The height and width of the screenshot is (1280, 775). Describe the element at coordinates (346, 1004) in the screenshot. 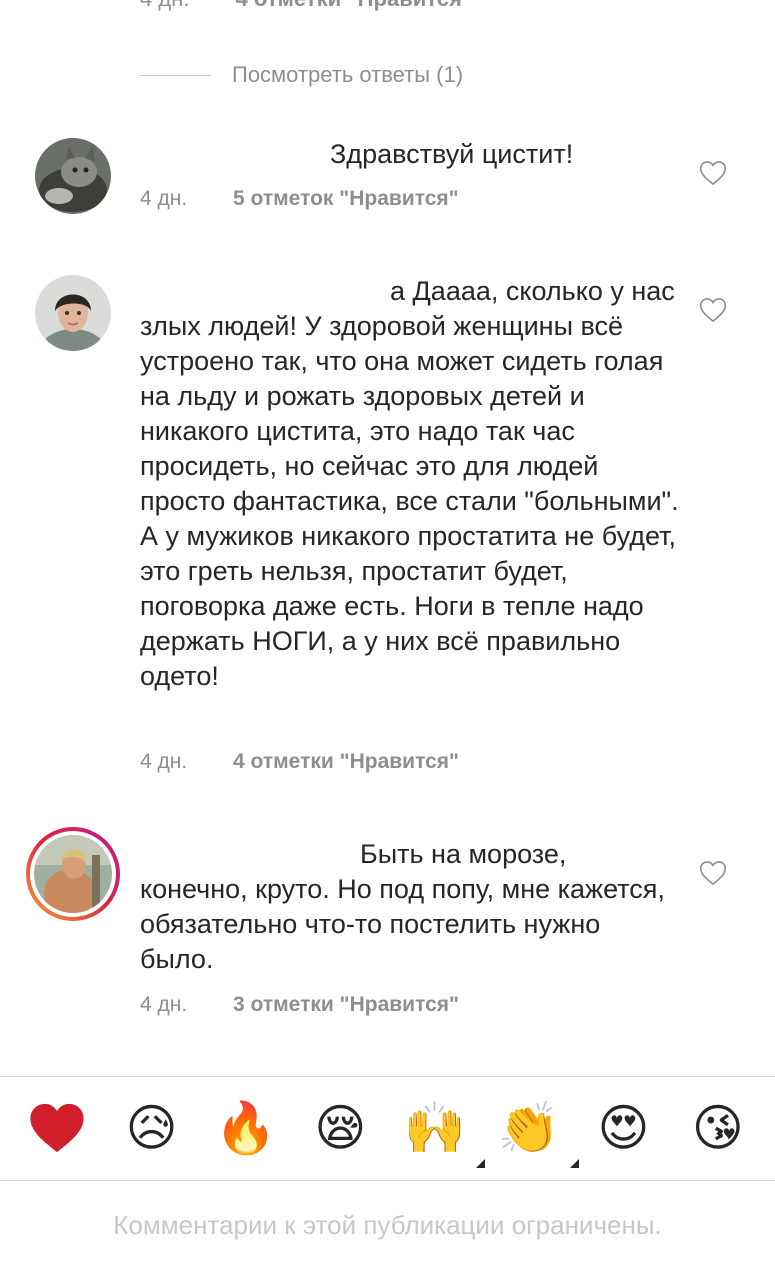

I see `comment-likes: 3 отметки "Нравится"` at that location.